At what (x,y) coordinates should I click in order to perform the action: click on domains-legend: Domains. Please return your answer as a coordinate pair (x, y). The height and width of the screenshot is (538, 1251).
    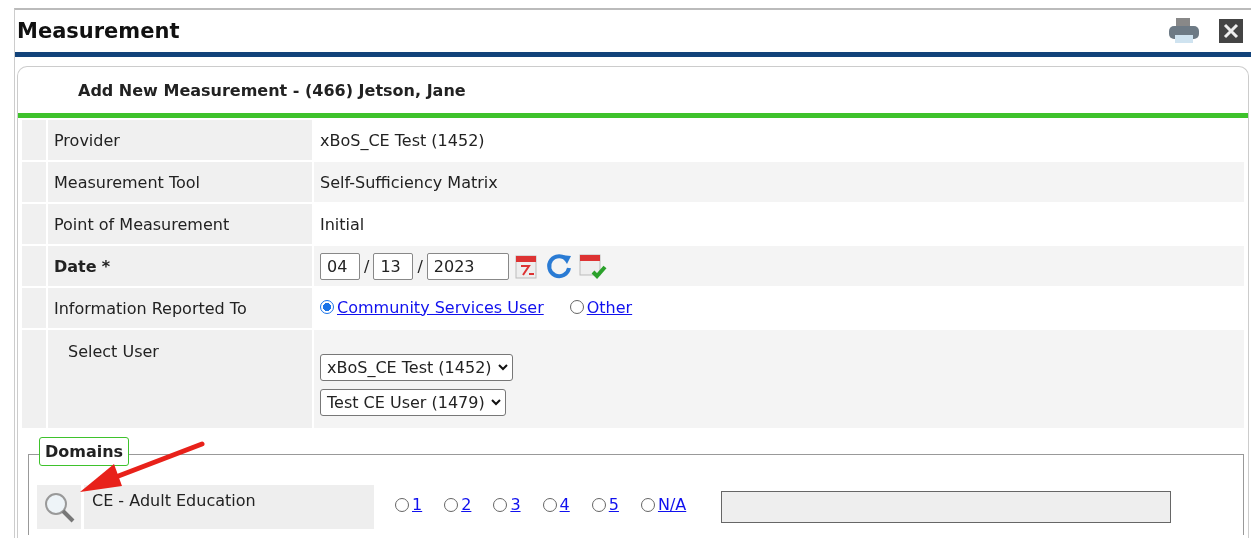
    Looking at the image, I should click on (84, 451).